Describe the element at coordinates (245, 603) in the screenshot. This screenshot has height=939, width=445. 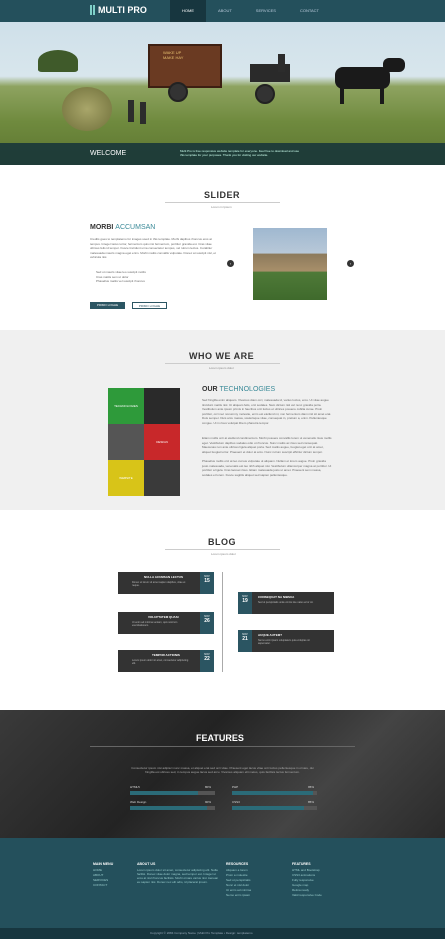
I see `post-date: NOV 19` at that location.